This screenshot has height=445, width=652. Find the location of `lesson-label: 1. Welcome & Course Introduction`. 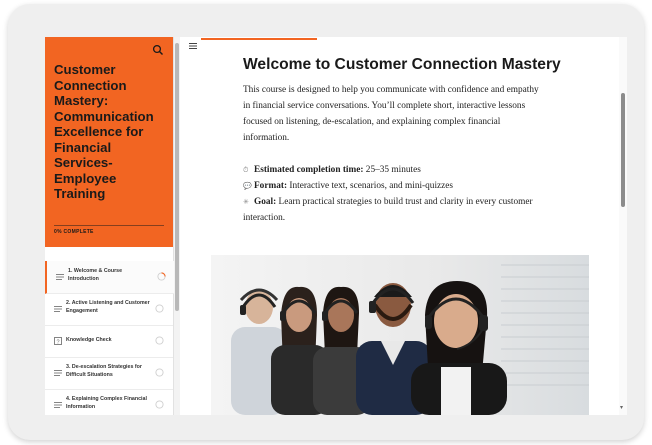

lesson-label: 1. Welcome & Course Introduction is located at coordinates (95, 275).